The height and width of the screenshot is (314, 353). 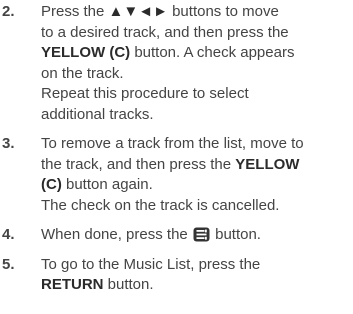 What do you see at coordinates (82, 73) in the screenshot?
I see `step-line: on the track.` at bounding box center [82, 73].